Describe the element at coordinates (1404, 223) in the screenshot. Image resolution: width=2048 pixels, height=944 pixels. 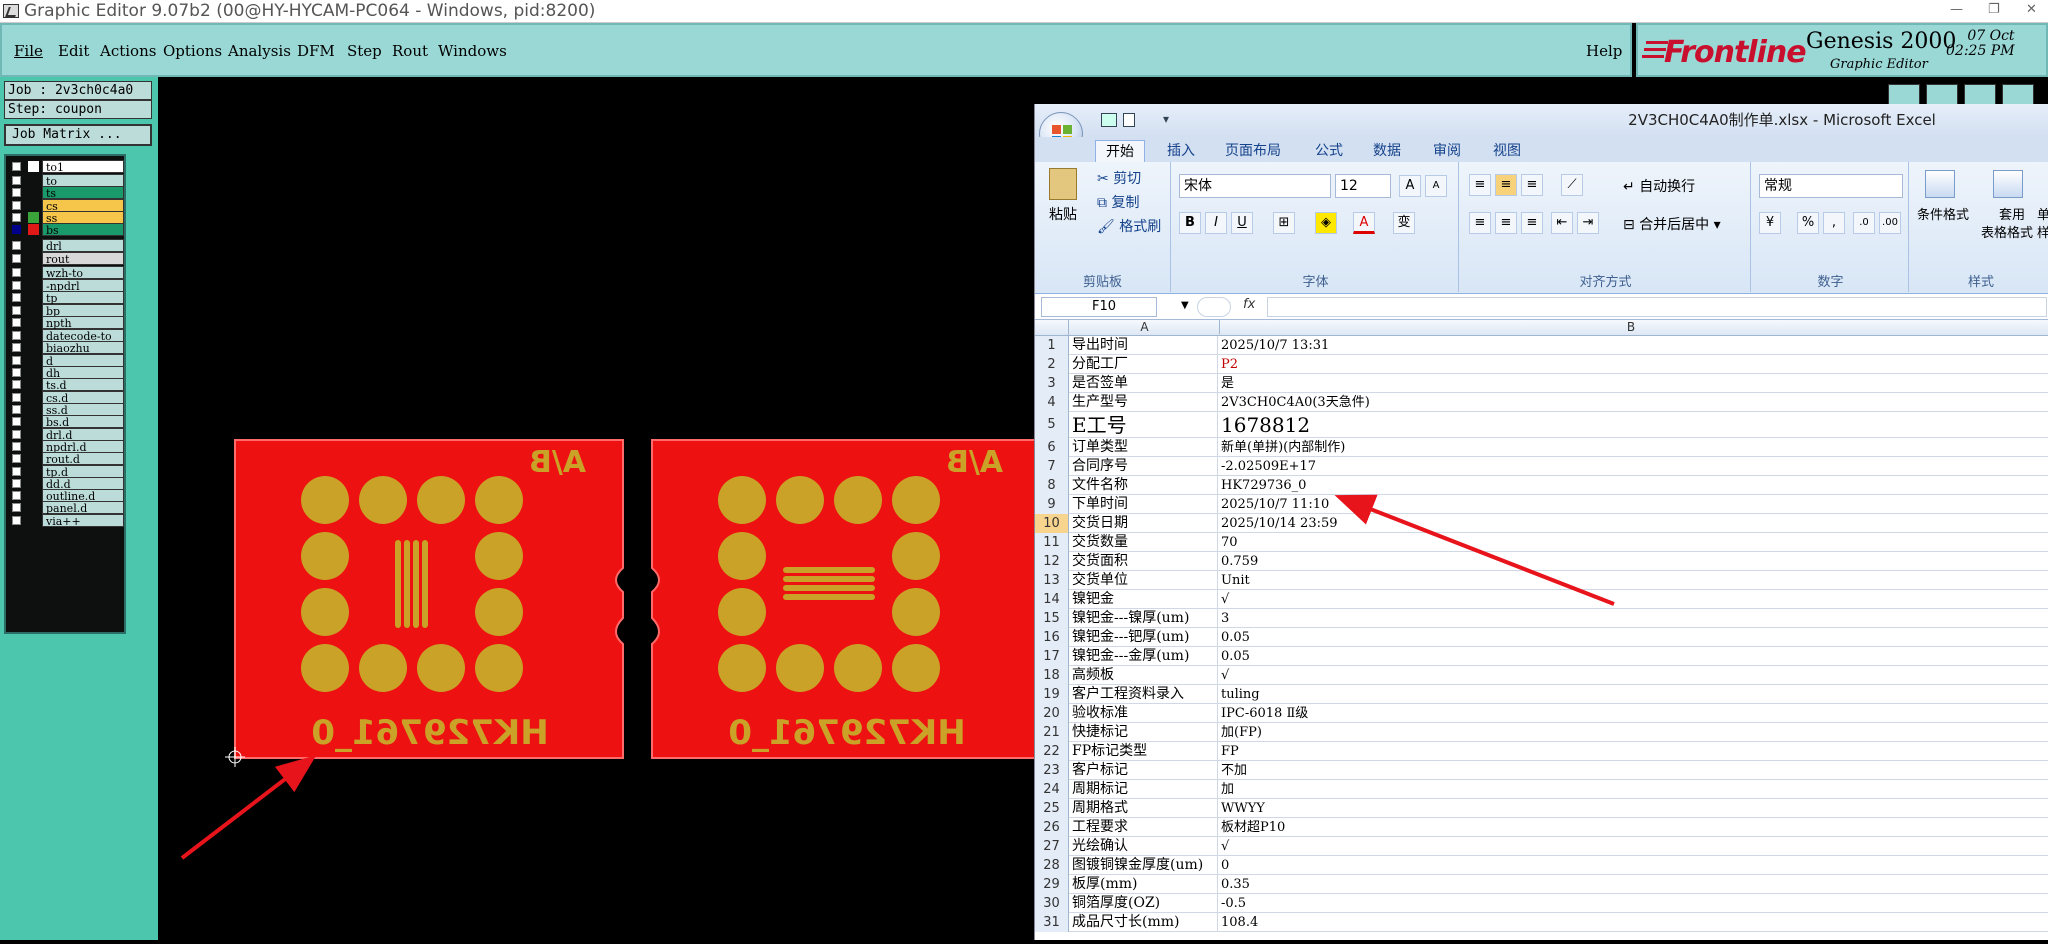
I see `phonetic-button: 变` at that location.